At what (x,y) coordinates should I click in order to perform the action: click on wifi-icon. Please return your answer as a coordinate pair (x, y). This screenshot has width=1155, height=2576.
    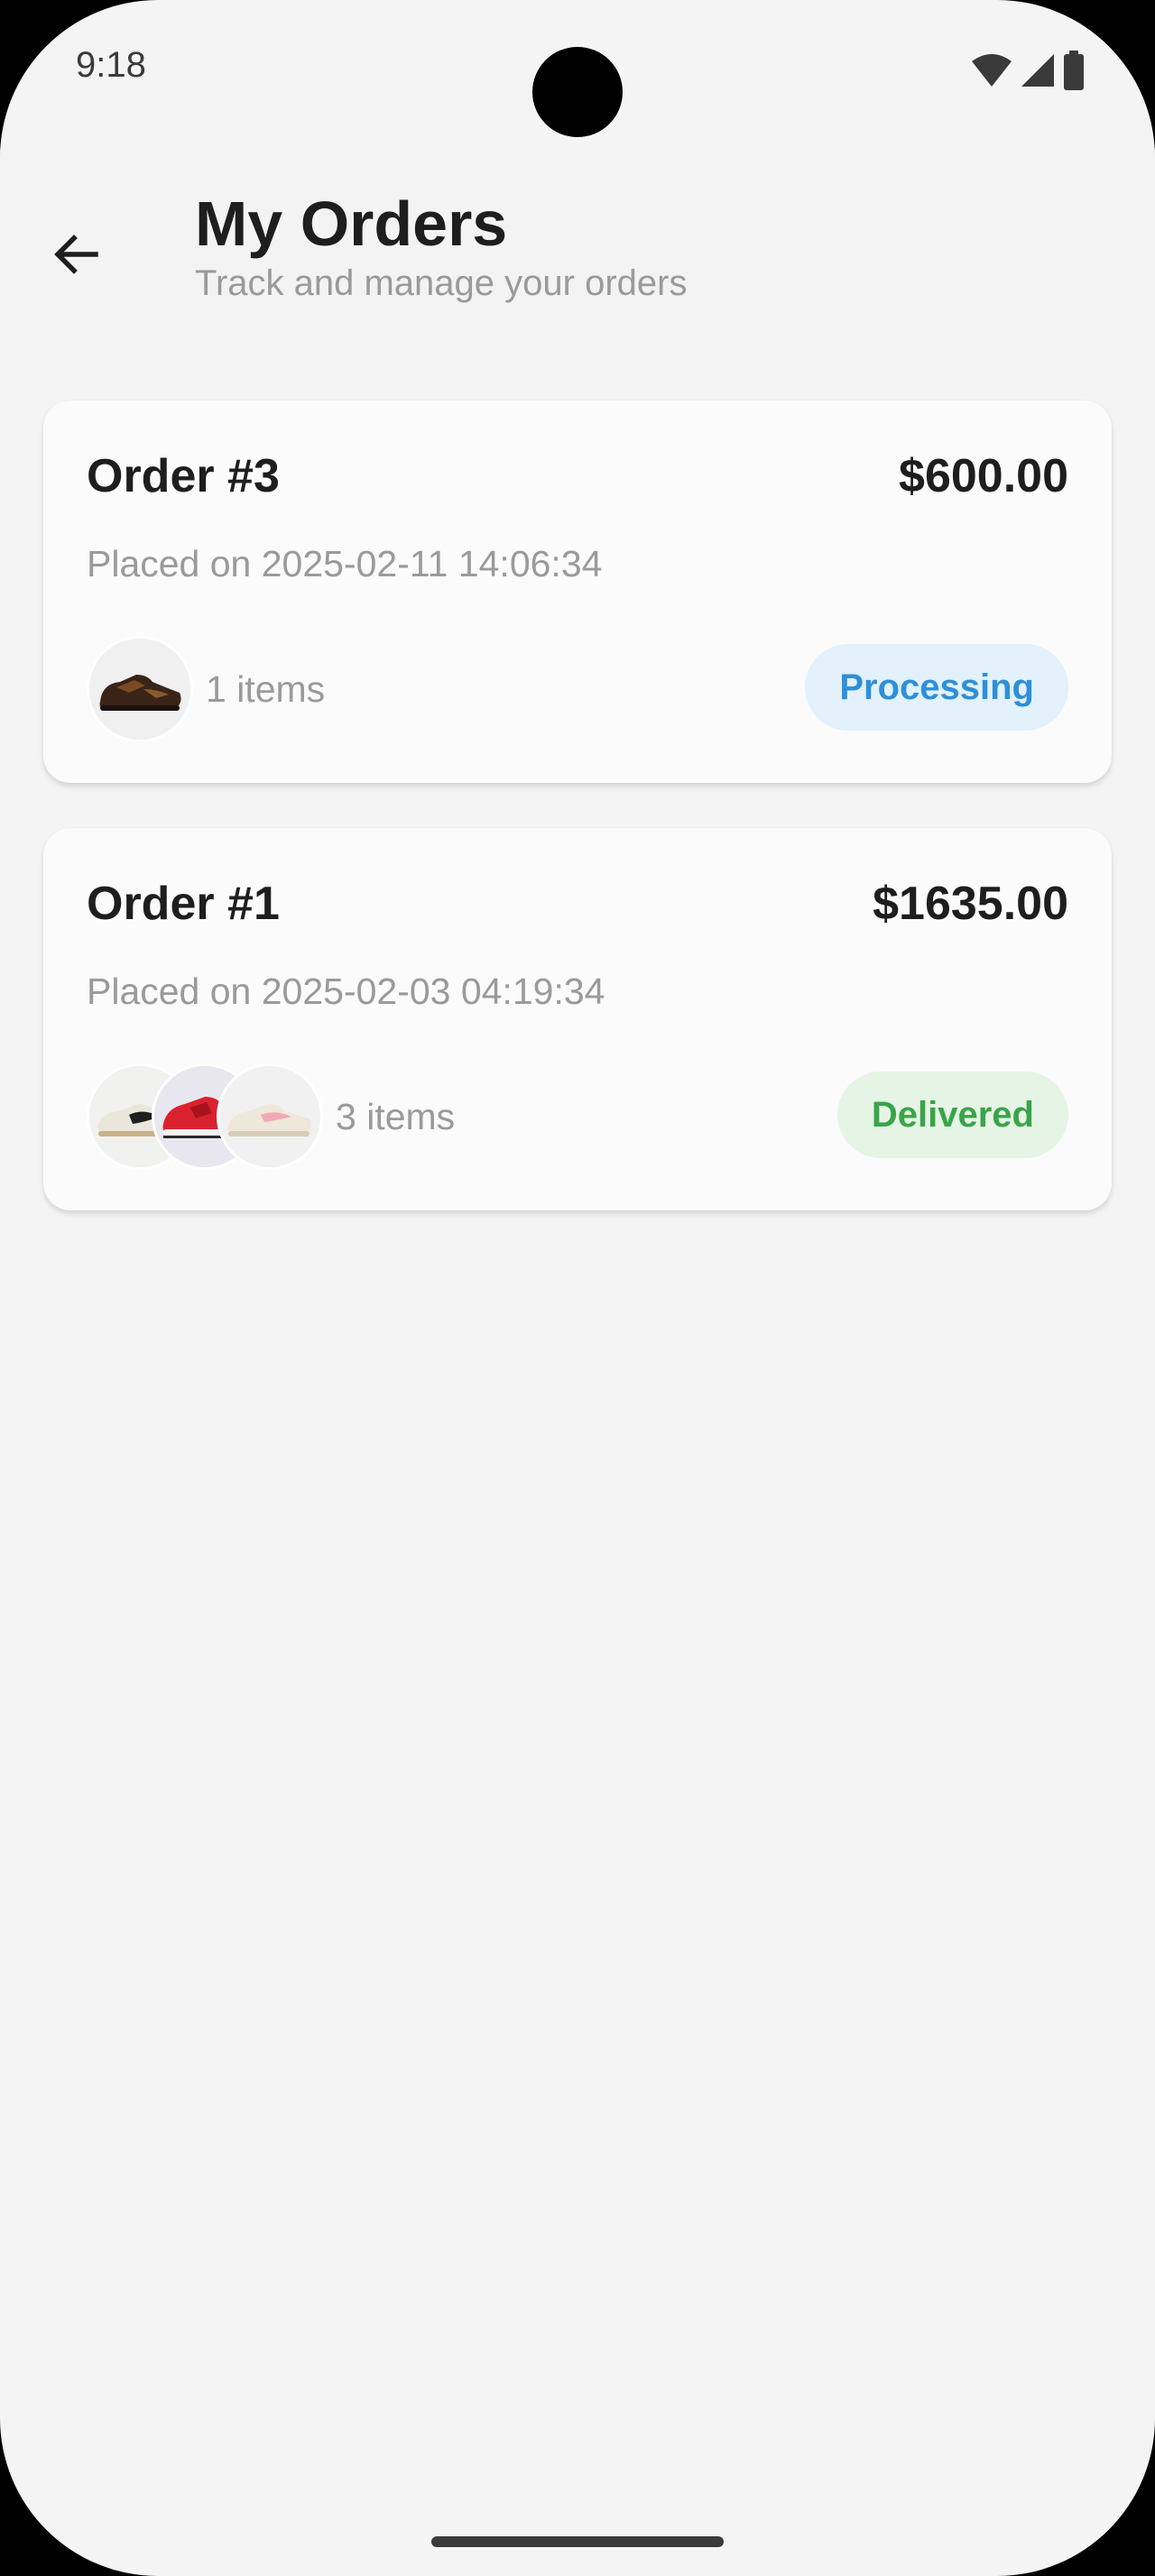
    Looking at the image, I should click on (992, 70).